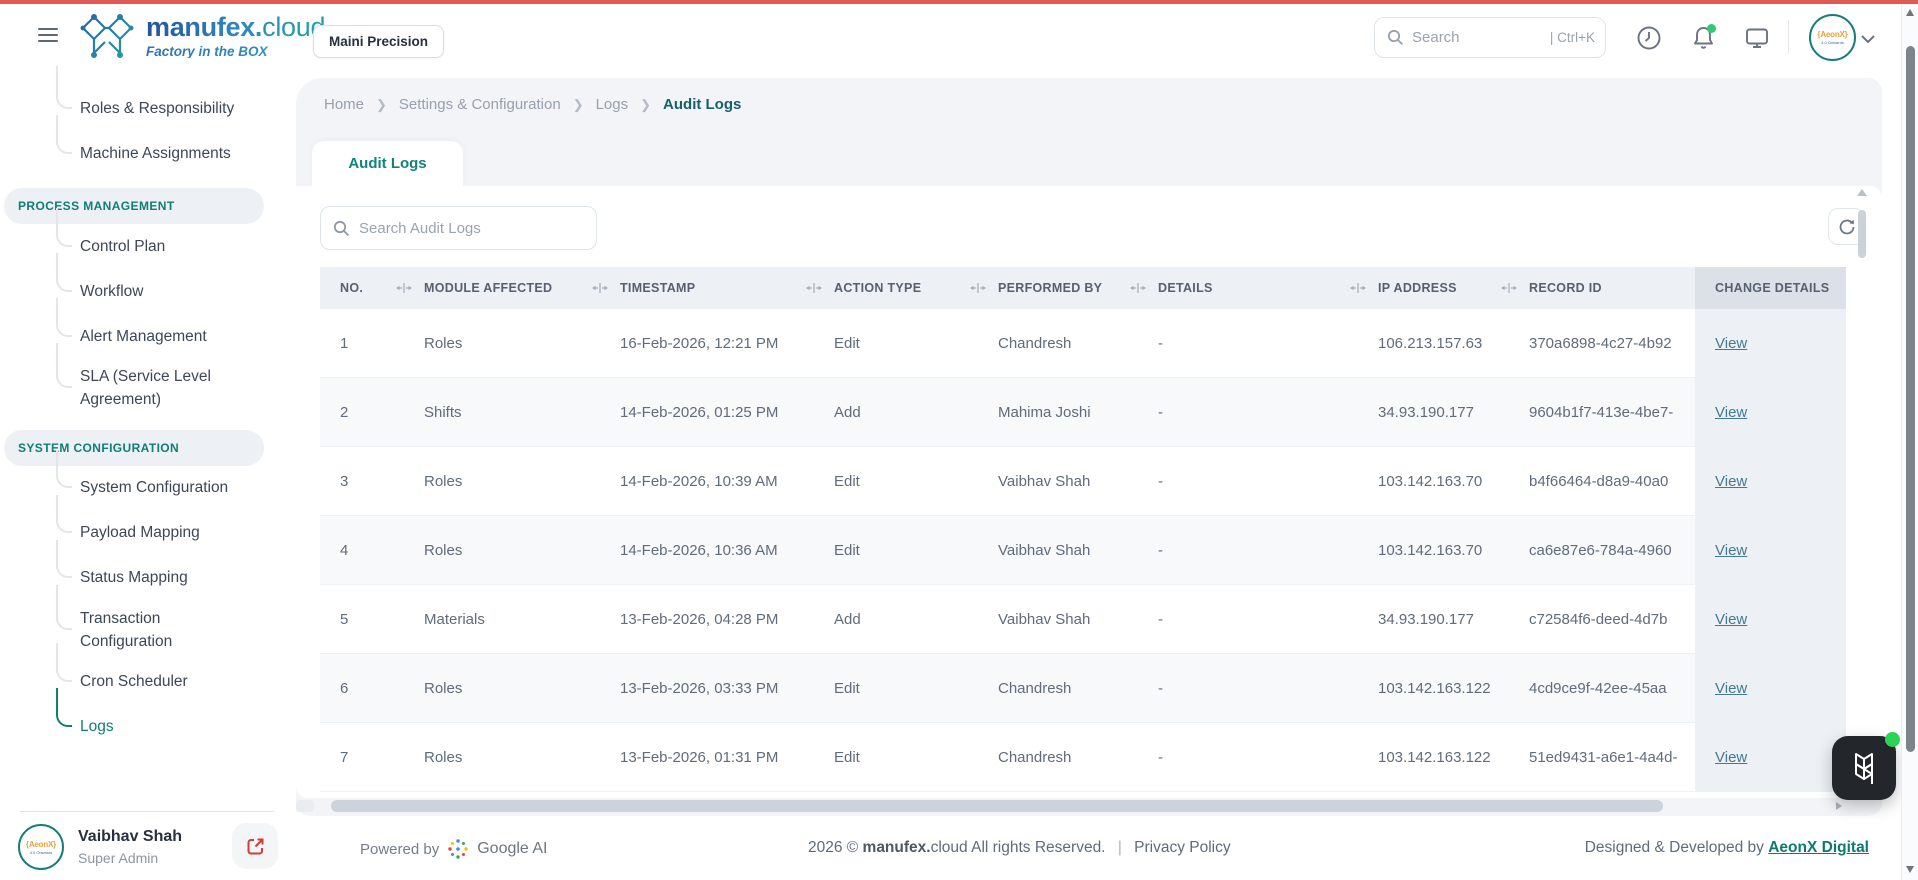 This screenshot has height=880, width=1918. Describe the element at coordinates (699, 619) in the screenshot. I see `cell-timestamp: 13-Feb-2026, 04:28 PM` at that location.